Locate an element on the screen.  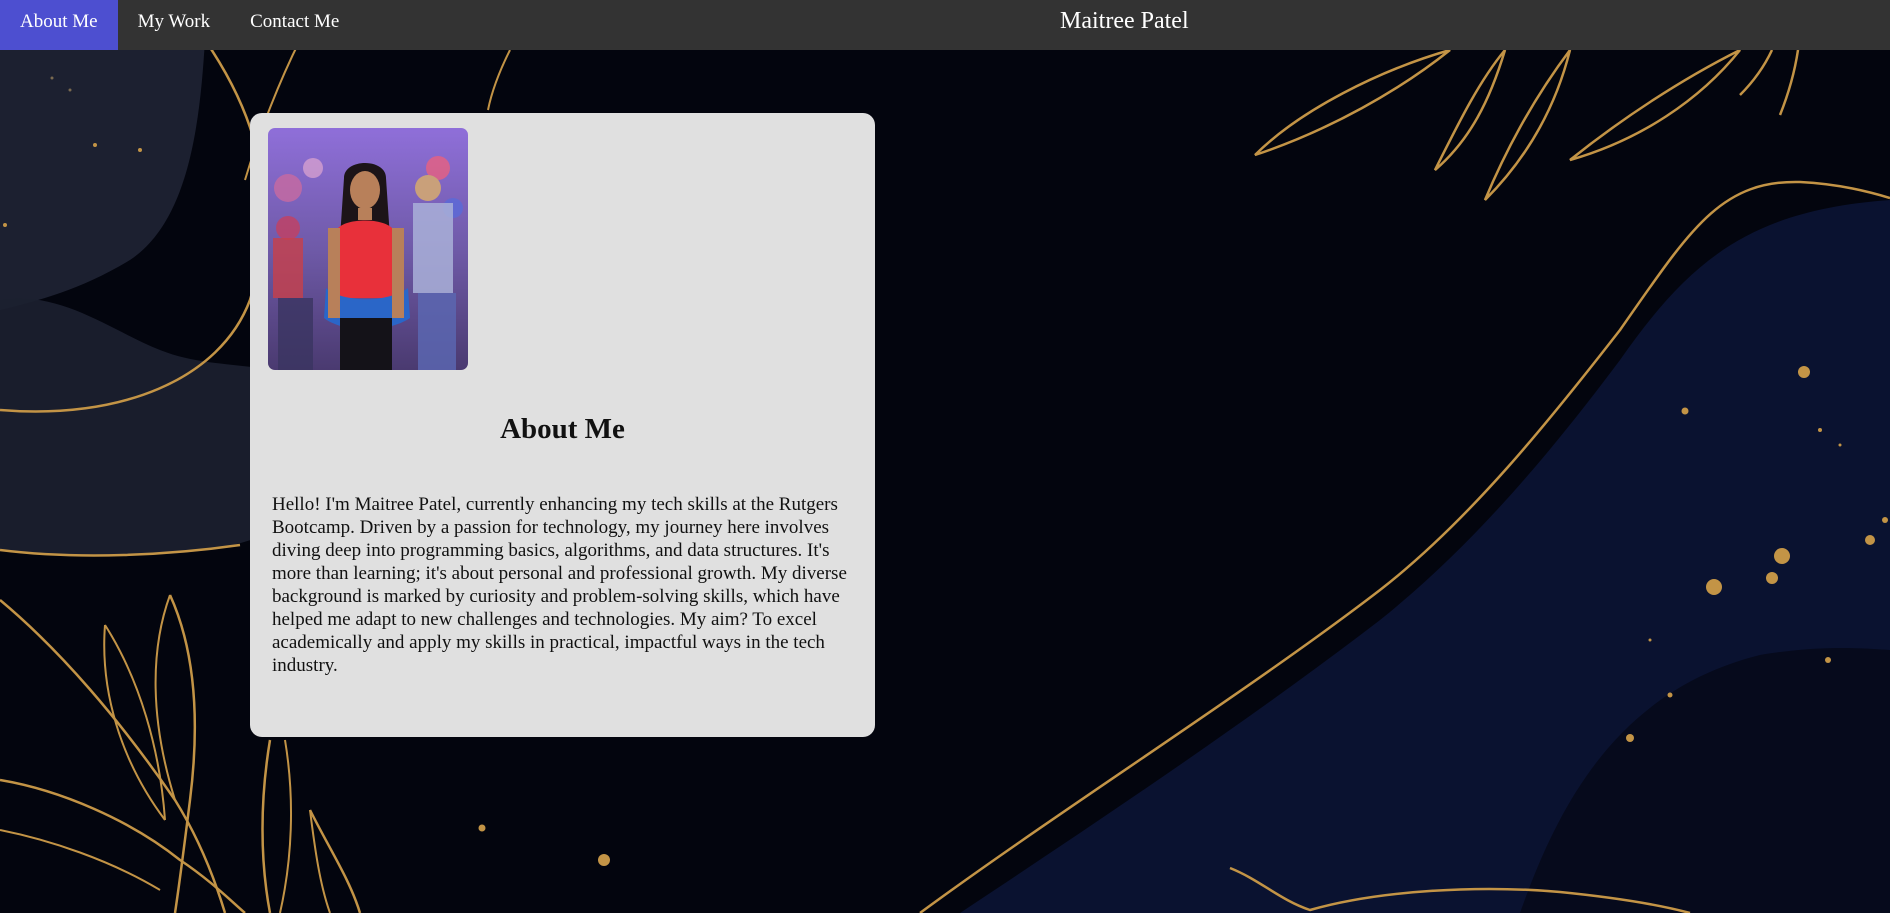
about-heading: About Me is located at coordinates (562, 429).